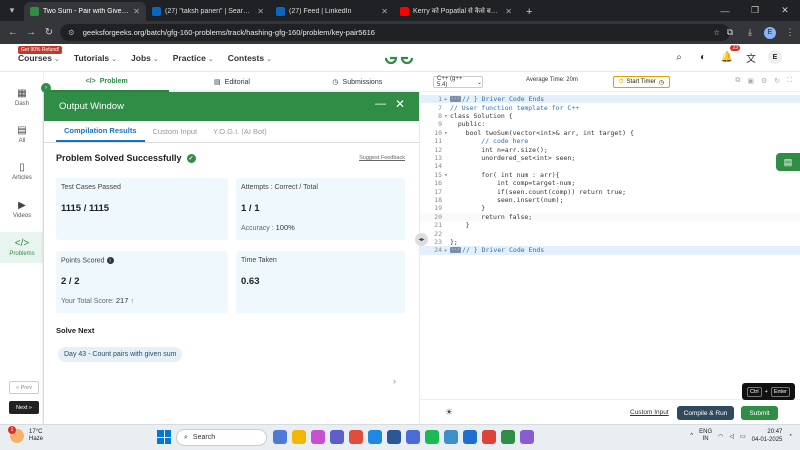 The height and width of the screenshot is (450, 800). Describe the element at coordinates (39, 58) in the screenshot. I see `nav-courses: Courses ⌄` at that location.